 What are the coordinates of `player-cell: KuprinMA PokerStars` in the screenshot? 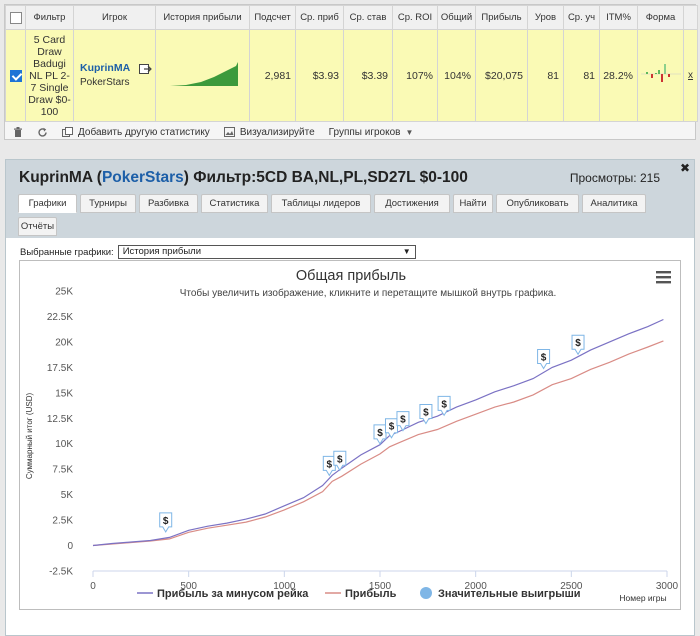 It's located at (114, 75).